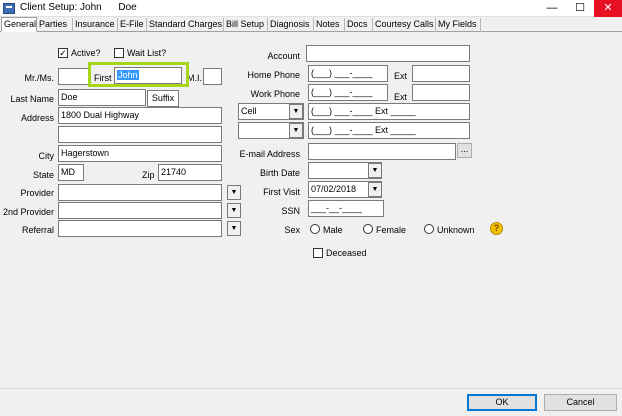 The image size is (622, 416). I want to click on sex-label: Sex, so click(292, 230).